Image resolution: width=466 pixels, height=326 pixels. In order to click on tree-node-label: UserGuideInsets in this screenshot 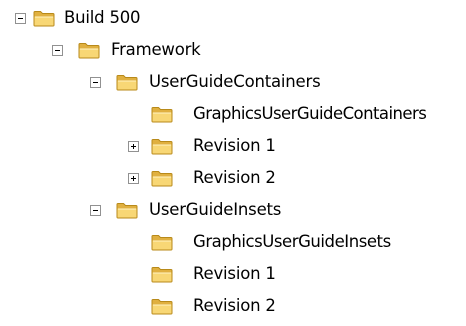, I will do `click(215, 209)`.